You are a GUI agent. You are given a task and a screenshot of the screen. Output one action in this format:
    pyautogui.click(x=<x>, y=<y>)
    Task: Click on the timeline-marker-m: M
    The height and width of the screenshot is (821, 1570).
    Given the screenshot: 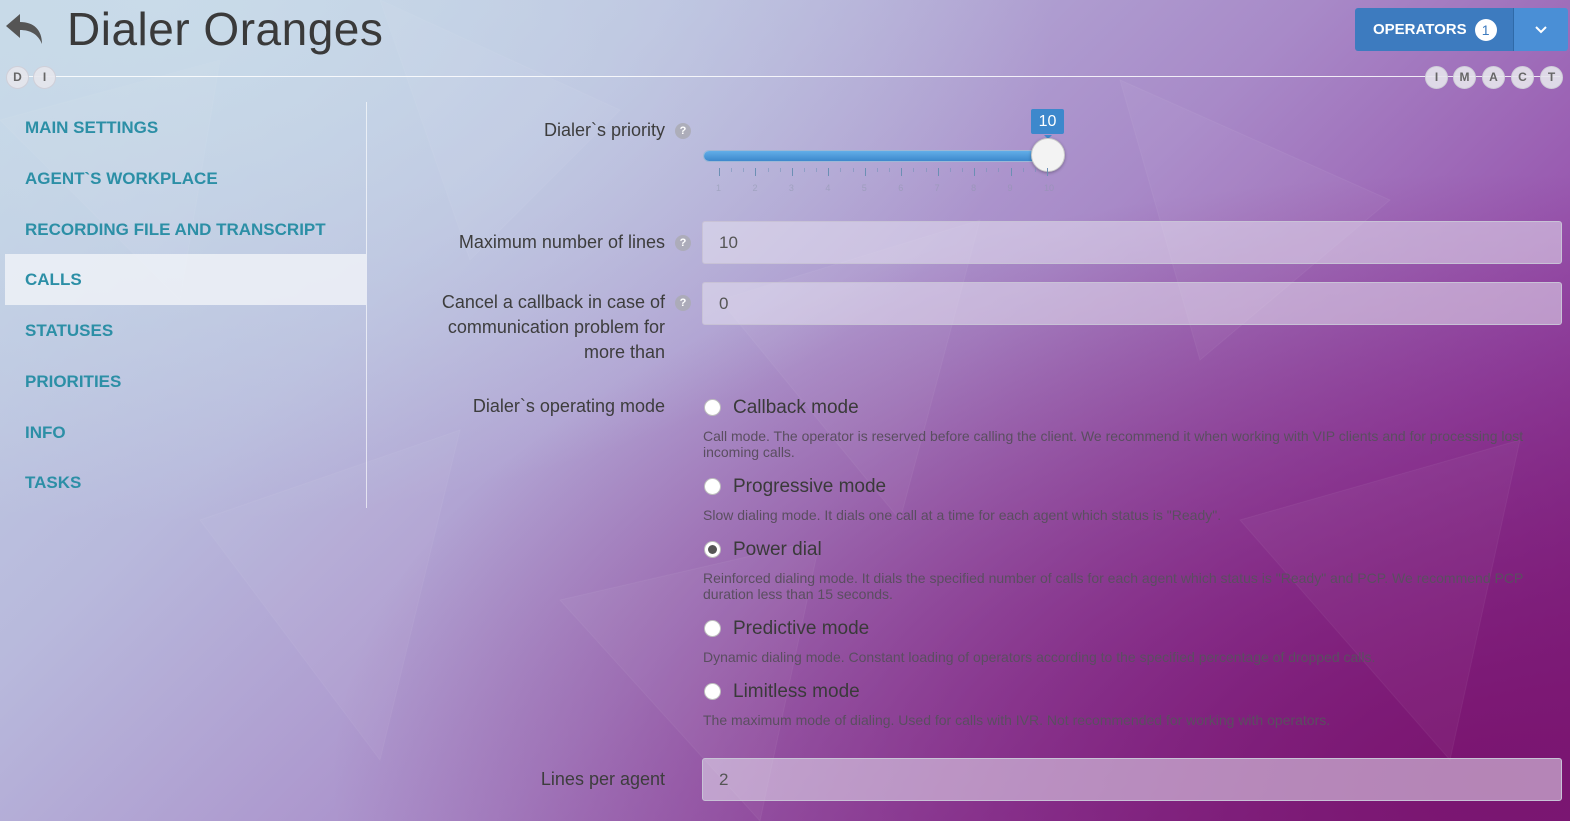 What is the action you would take?
    pyautogui.click(x=1464, y=77)
    